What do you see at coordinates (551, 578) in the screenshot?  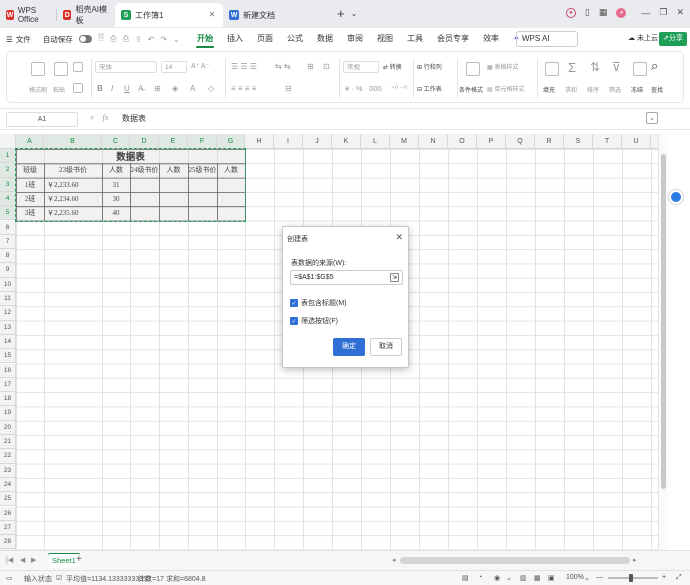 I see `page-break-icon: ▣` at bounding box center [551, 578].